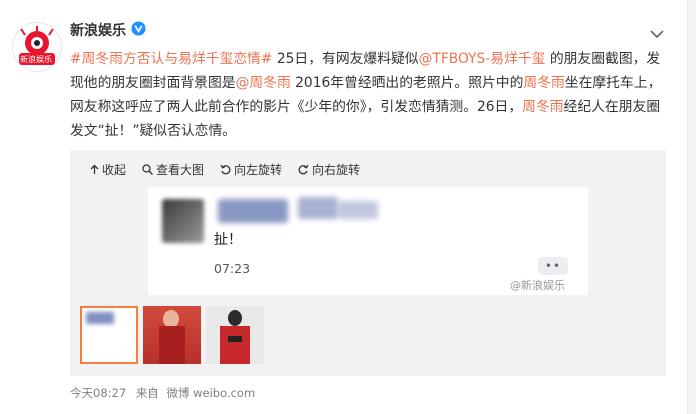  What do you see at coordinates (114, 170) in the screenshot?
I see `collapse-label: 收起` at bounding box center [114, 170].